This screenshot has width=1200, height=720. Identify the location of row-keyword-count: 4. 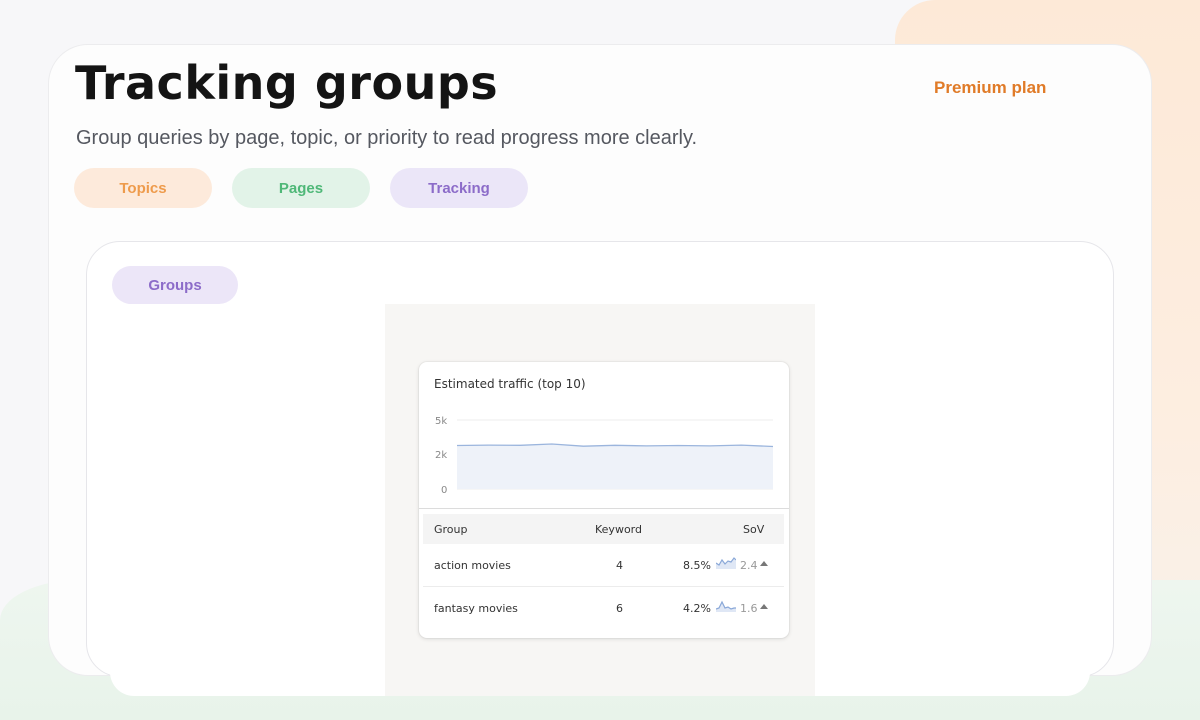
(619, 565).